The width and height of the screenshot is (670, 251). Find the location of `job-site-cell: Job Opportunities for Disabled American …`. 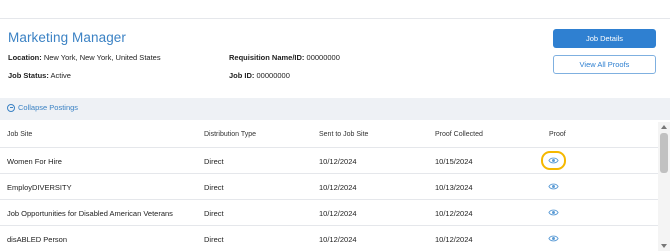

job-site-cell: Job Opportunities for Disabled American … is located at coordinates (90, 213).